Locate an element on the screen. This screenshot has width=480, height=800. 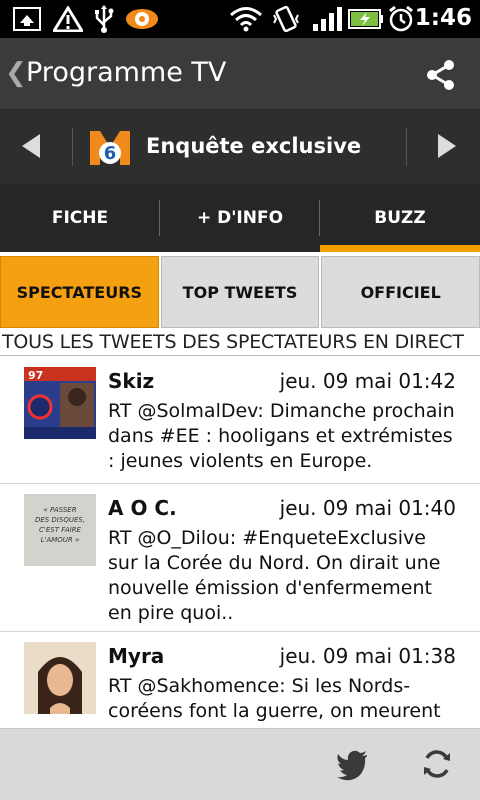
tweet-date: jeu. 09 mai 01:42 is located at coordinates (367, 381).